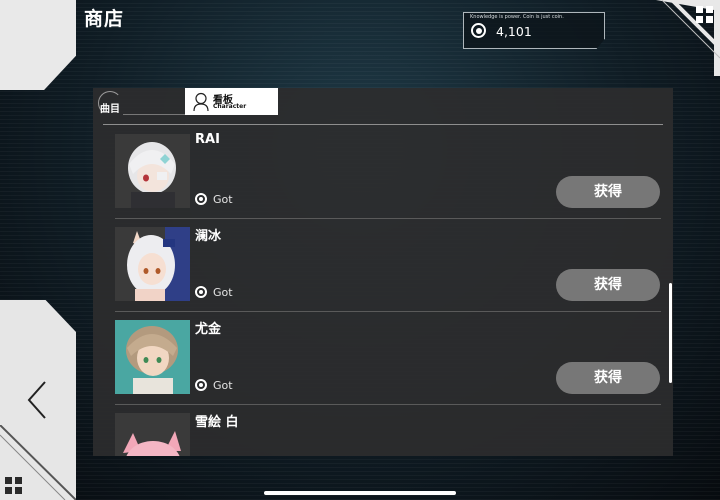 Image resolution: width=720 pixels, height=500 pixels. I want to click on home-indicator, so click(360, 493).